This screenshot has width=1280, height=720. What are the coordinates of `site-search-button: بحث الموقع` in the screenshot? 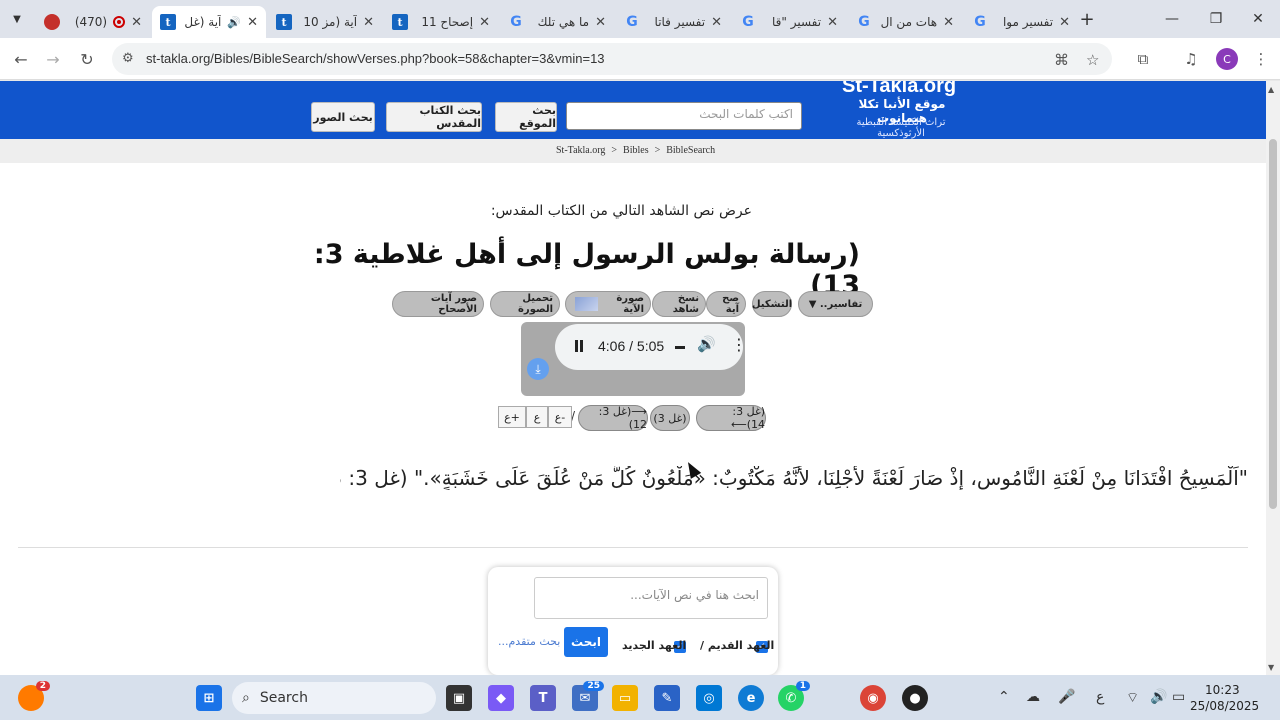 It's located at (526, 117).